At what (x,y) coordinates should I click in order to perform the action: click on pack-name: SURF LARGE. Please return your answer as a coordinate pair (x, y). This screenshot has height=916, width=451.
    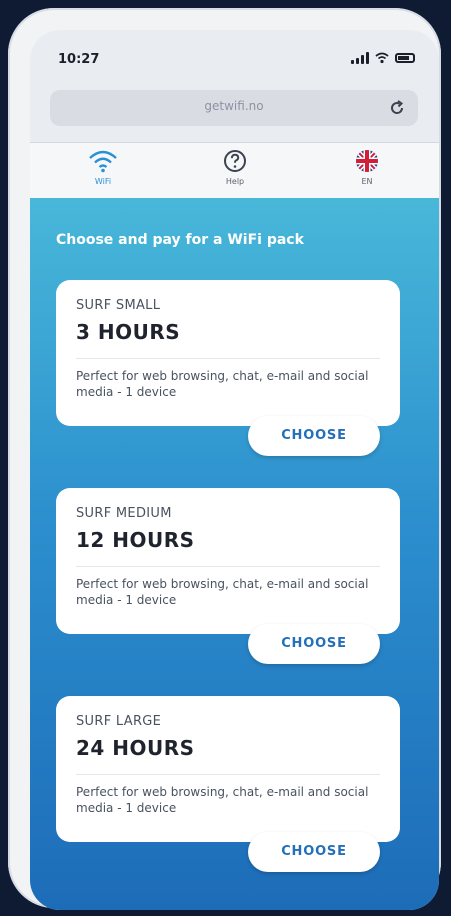
    Looking at the image, I should click on (119, 721).